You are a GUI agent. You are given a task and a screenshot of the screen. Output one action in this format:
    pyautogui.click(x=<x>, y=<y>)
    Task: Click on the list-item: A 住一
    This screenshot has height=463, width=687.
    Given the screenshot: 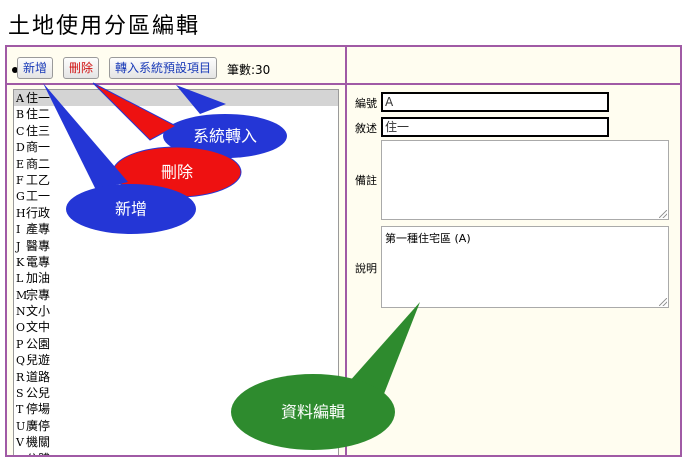 What is the action you would take?
    pyautogui.click(x=176, y=98)
    